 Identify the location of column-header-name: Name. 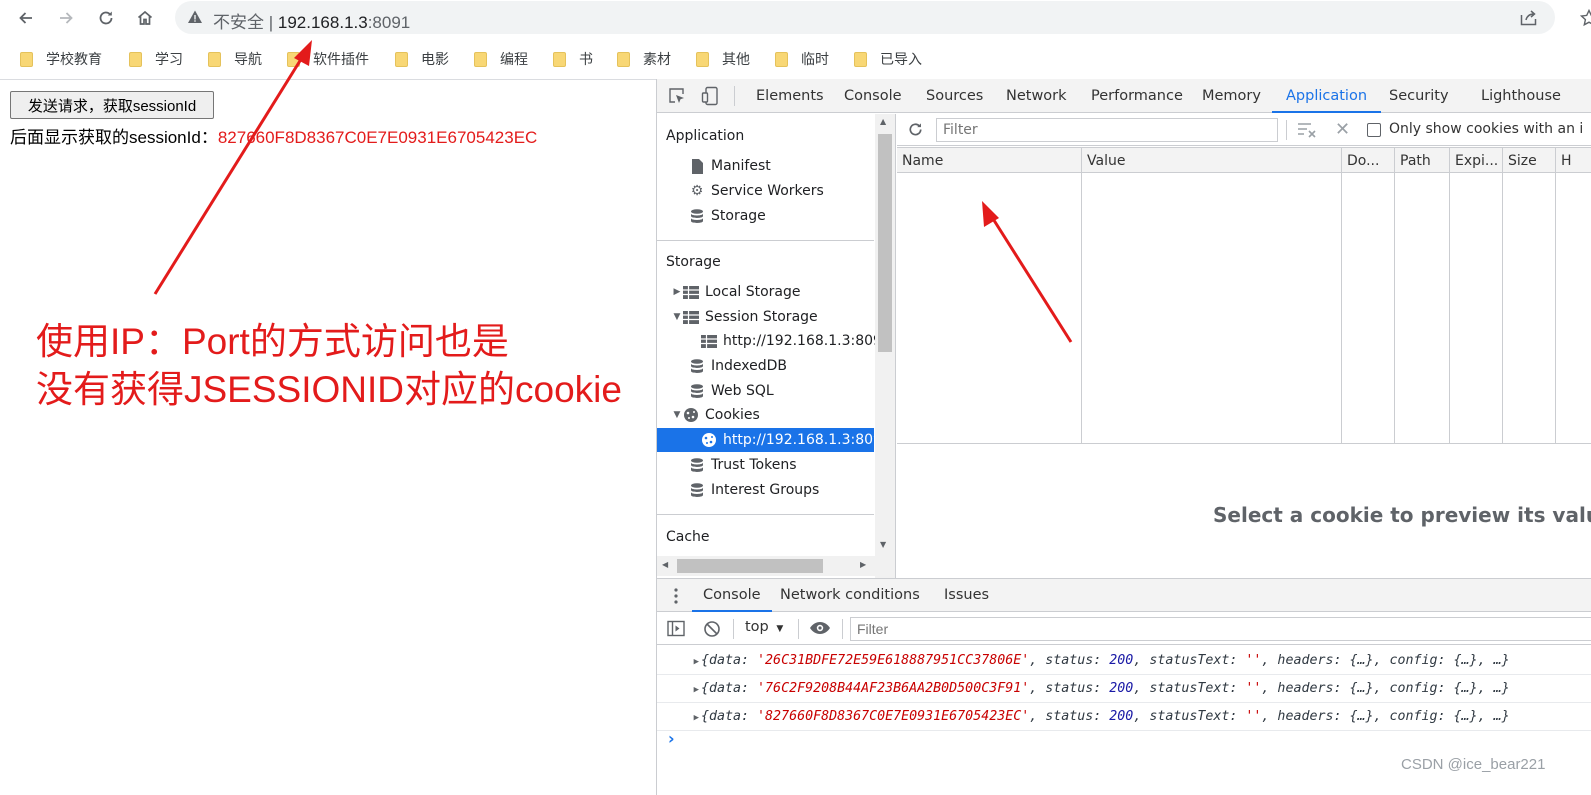
(989, 161).